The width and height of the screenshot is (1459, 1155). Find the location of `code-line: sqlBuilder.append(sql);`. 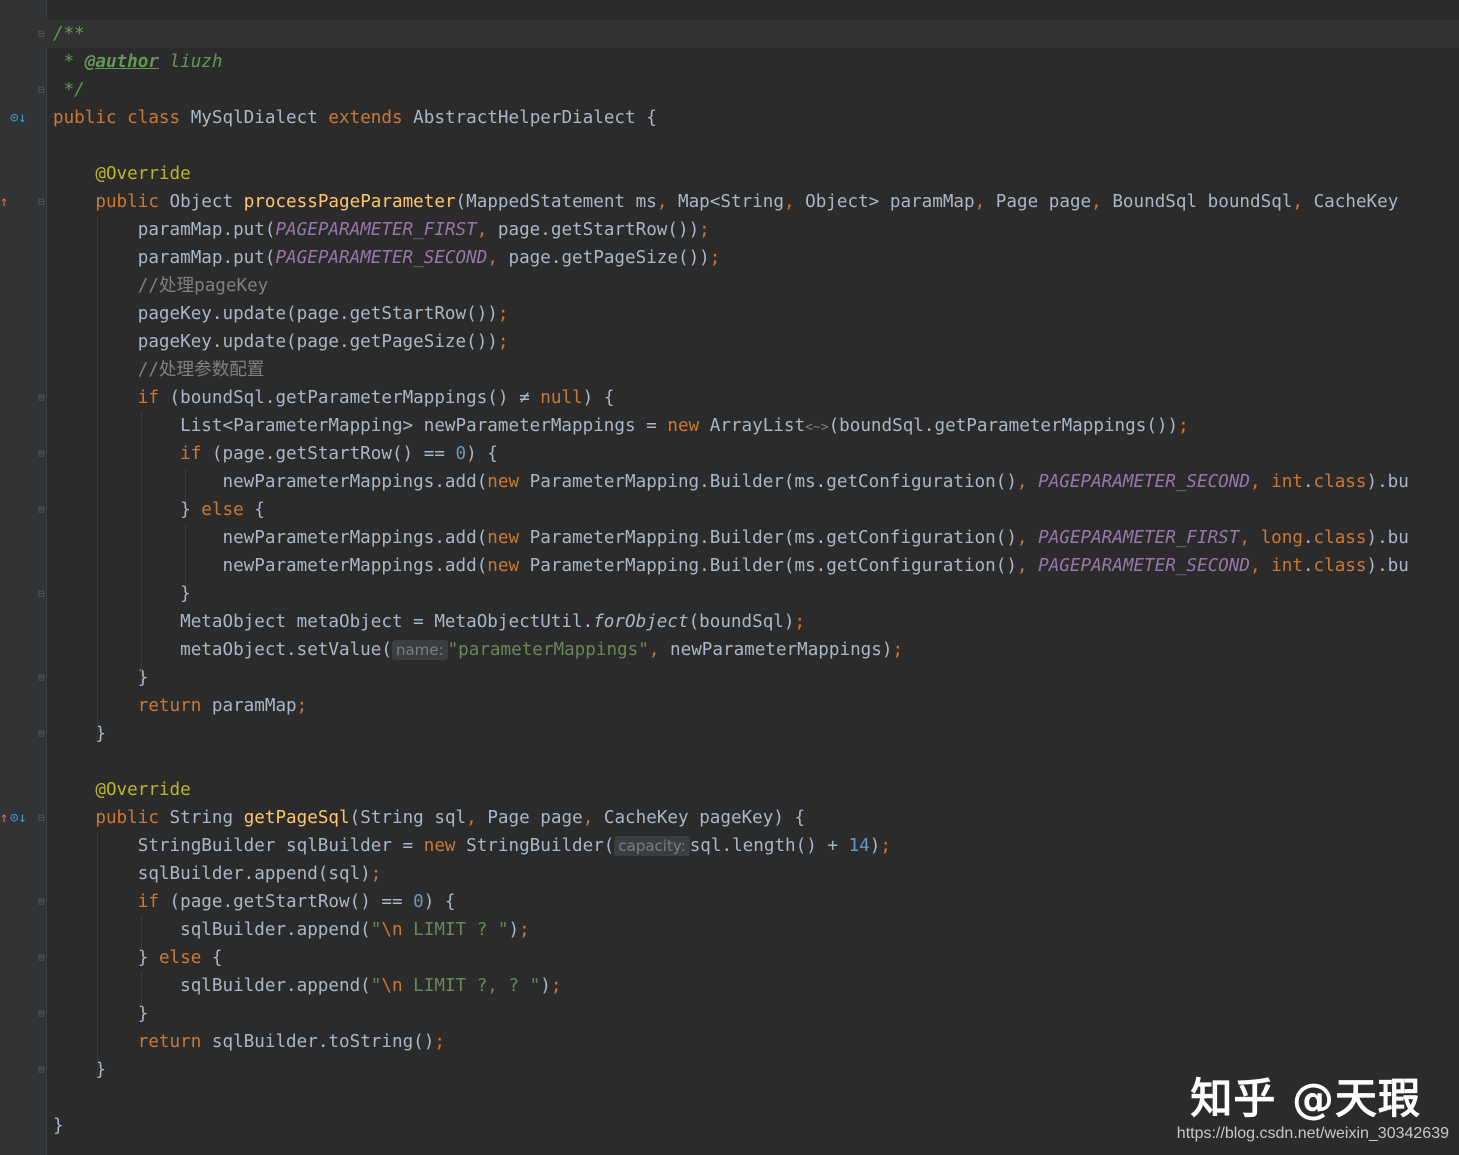

code-line: sqlBuilder.append(sql); is located at coordinates (729, 874).